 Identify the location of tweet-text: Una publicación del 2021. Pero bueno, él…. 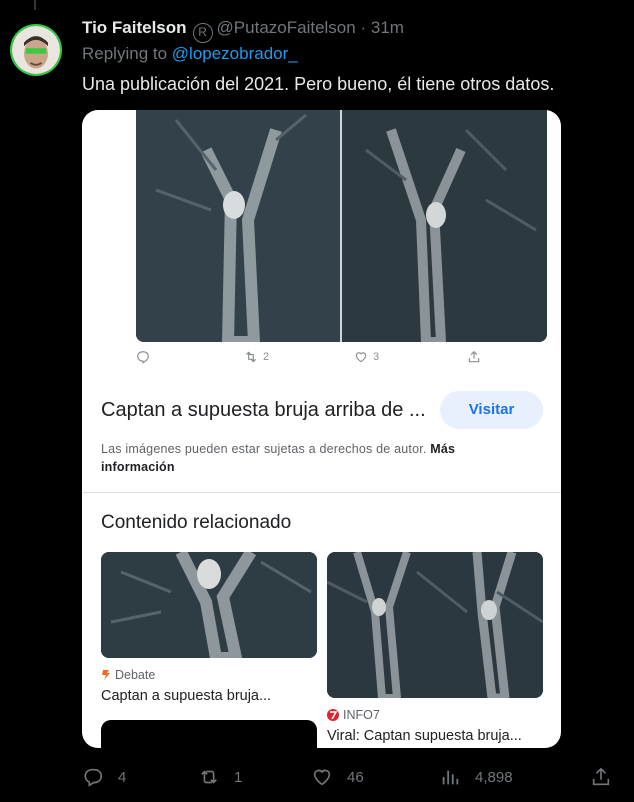
(318, 84).